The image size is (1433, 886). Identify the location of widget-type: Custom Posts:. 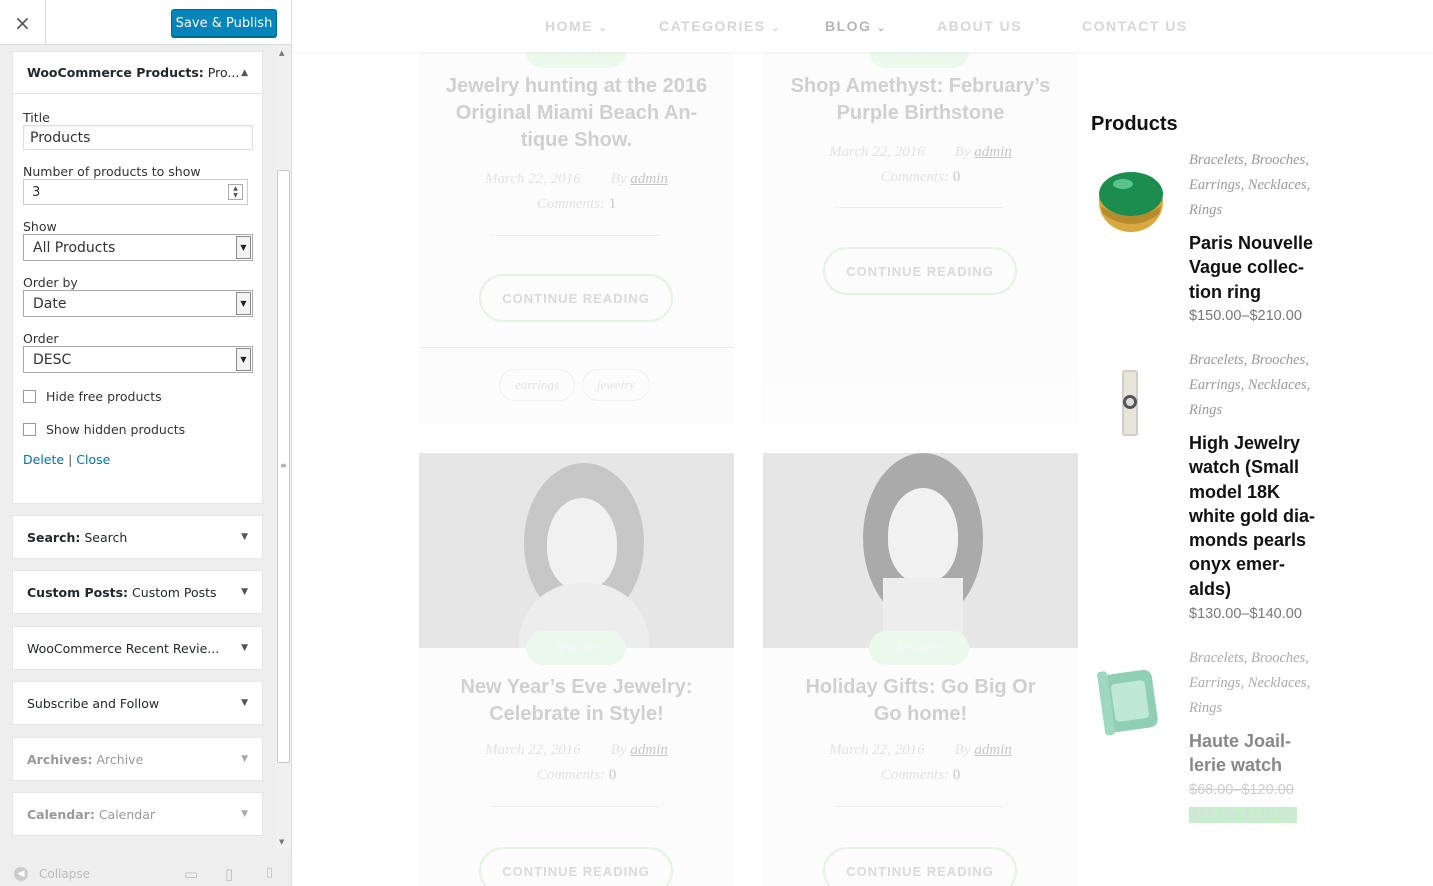
(78, 592).